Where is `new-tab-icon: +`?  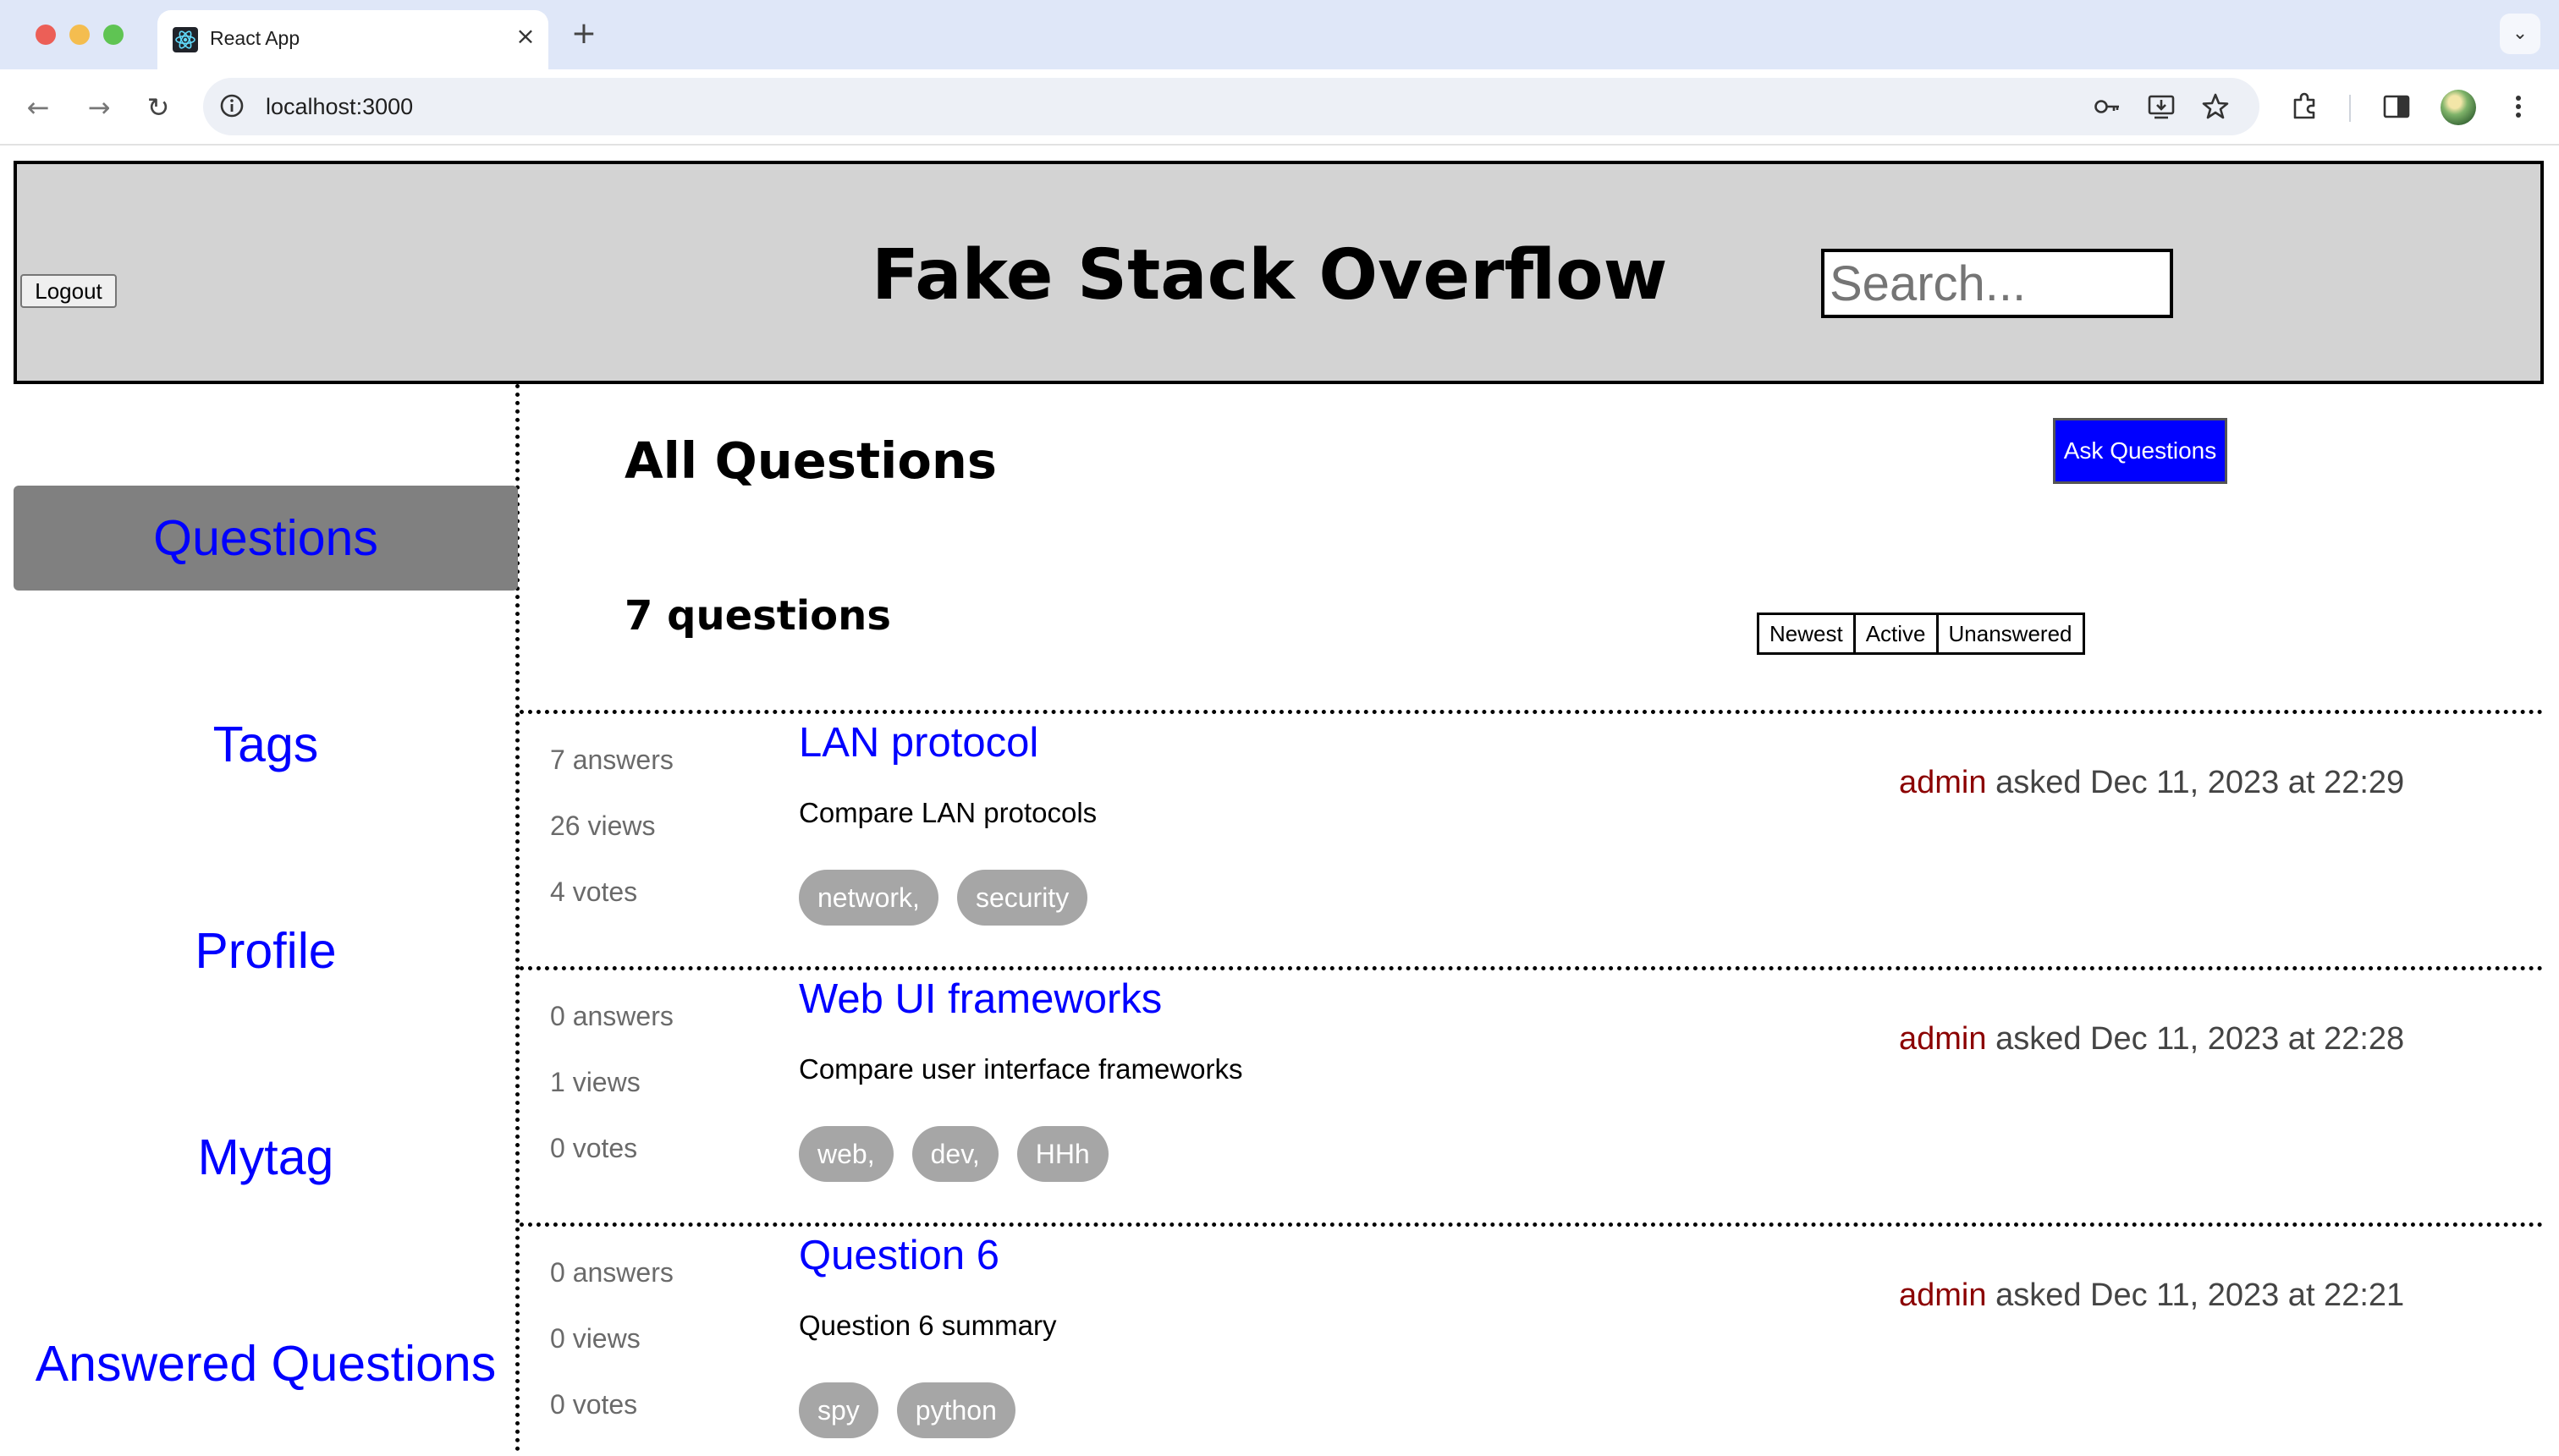 new-tab-icon: + is located at coordinates (584, 34).